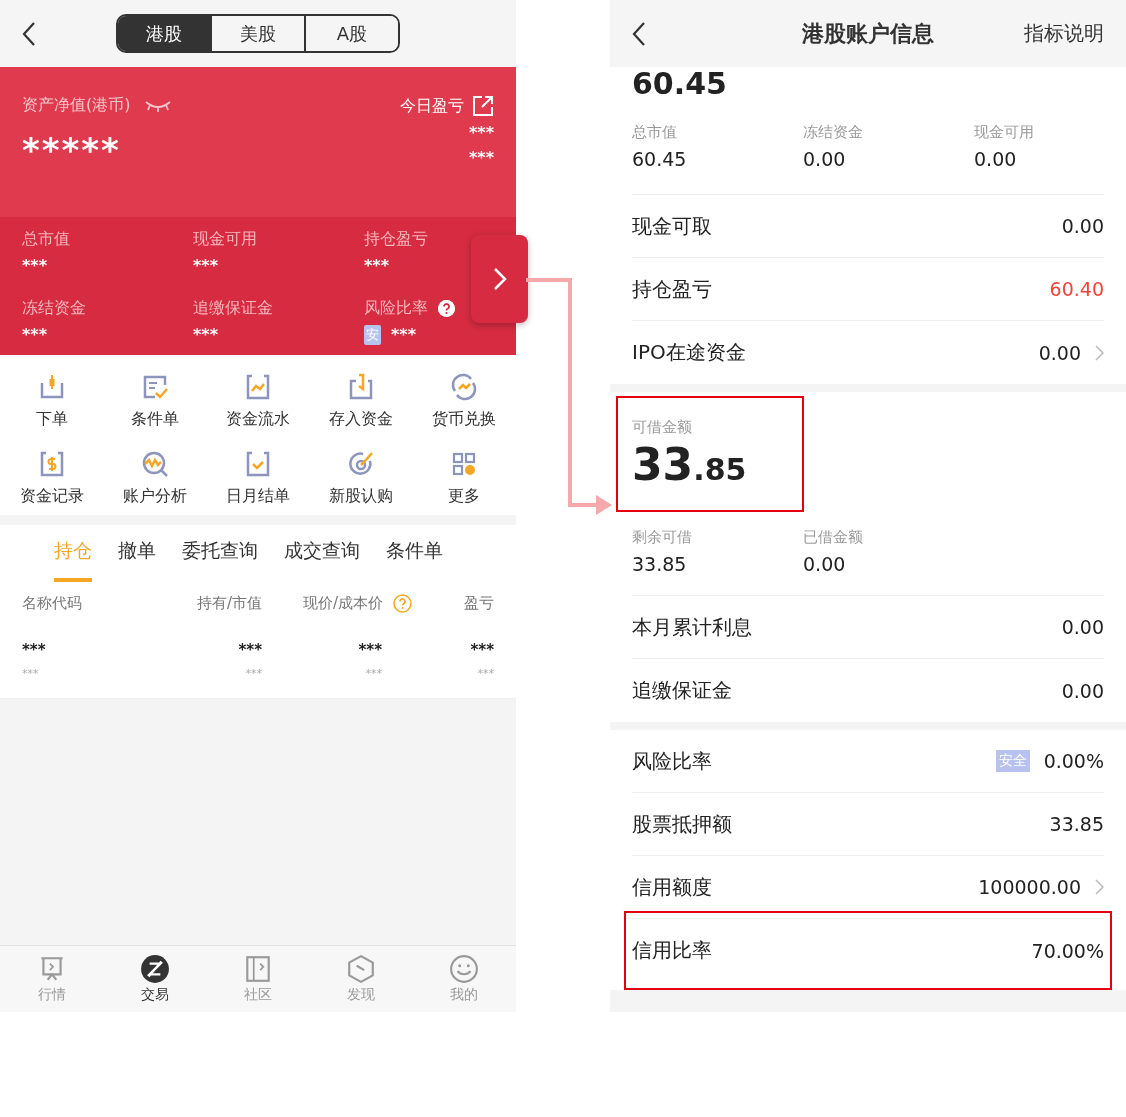 The height and width of the screenshot is (1117, 1126). Describe the element at coordinates (351, 33) in the screenshot. I see `market-tab: A股` at that location.